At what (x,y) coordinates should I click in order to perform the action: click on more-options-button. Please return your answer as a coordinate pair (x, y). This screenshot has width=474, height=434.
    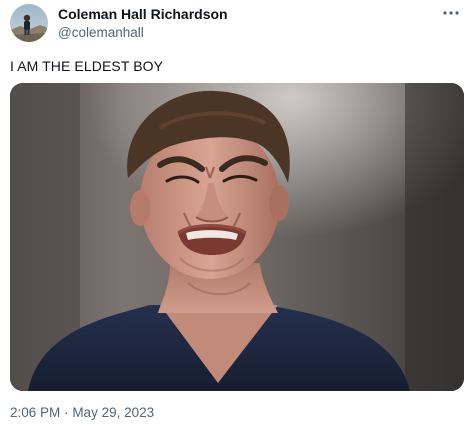
    Looking at the image, I should click on (451, 12).